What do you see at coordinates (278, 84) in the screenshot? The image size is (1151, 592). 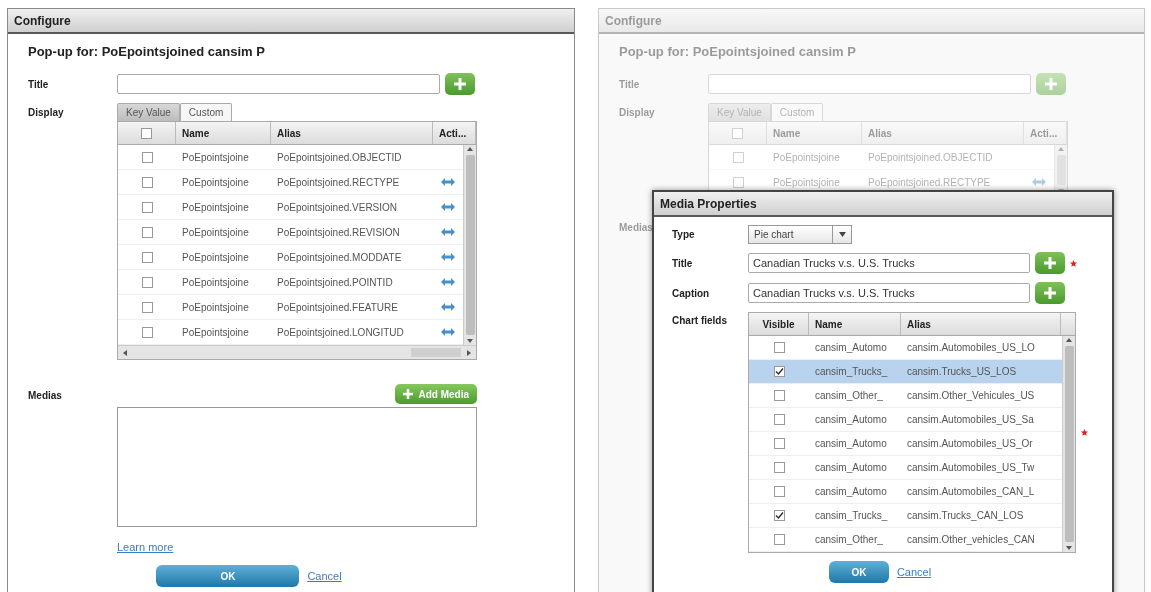 I see `title-field` at bounding box center [278, 84].